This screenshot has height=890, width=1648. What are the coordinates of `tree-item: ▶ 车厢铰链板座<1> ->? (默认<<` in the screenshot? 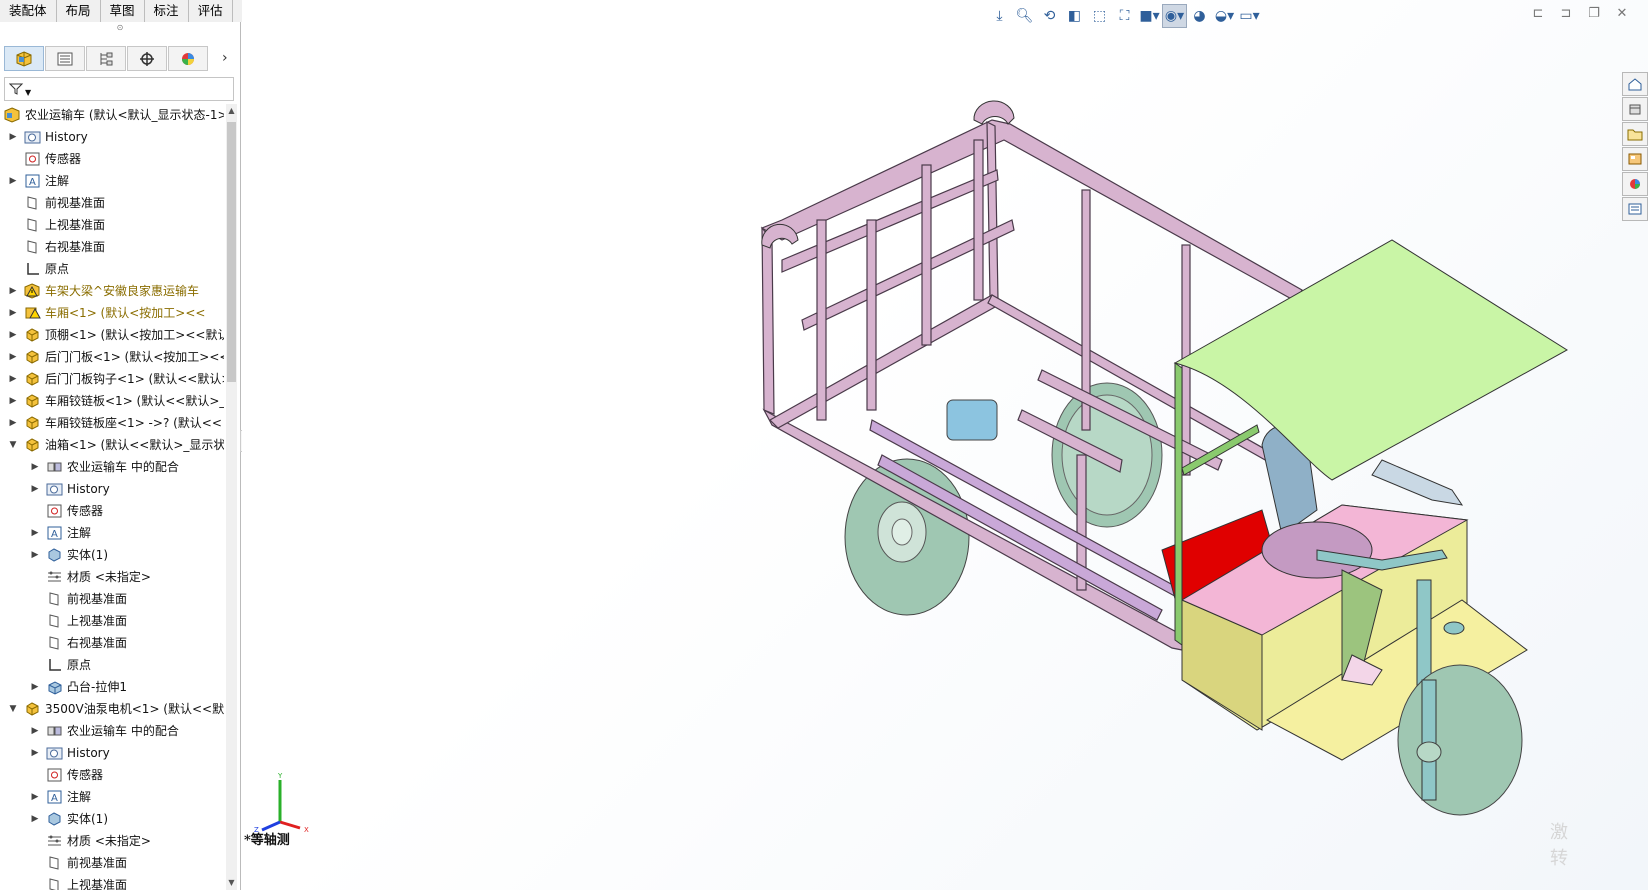 It's located at (112, 423).